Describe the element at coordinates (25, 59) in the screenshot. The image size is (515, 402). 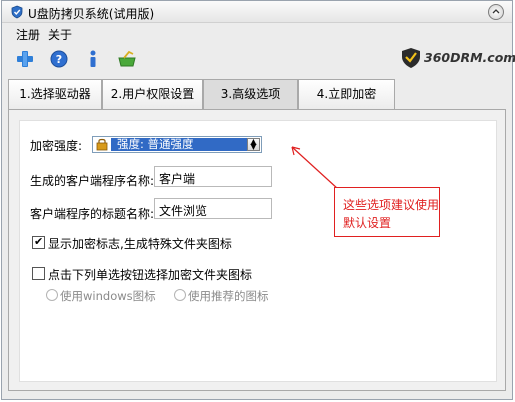
I see `plus-icon` at that location.